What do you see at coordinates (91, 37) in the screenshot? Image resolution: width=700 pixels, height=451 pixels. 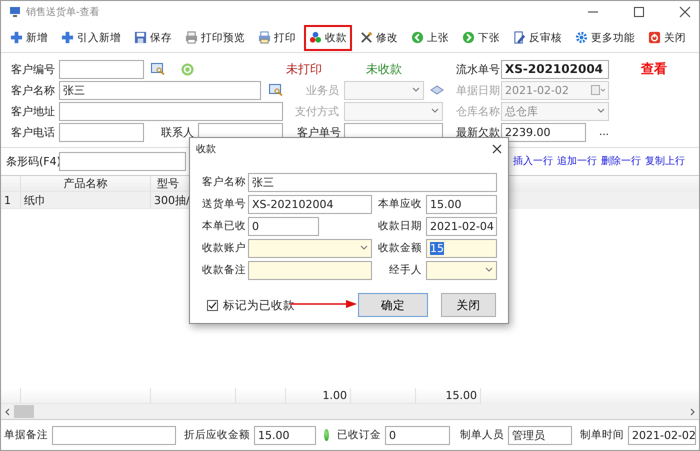 I see `toolbar-button: 引入新增` at bounding box center [91, 37].